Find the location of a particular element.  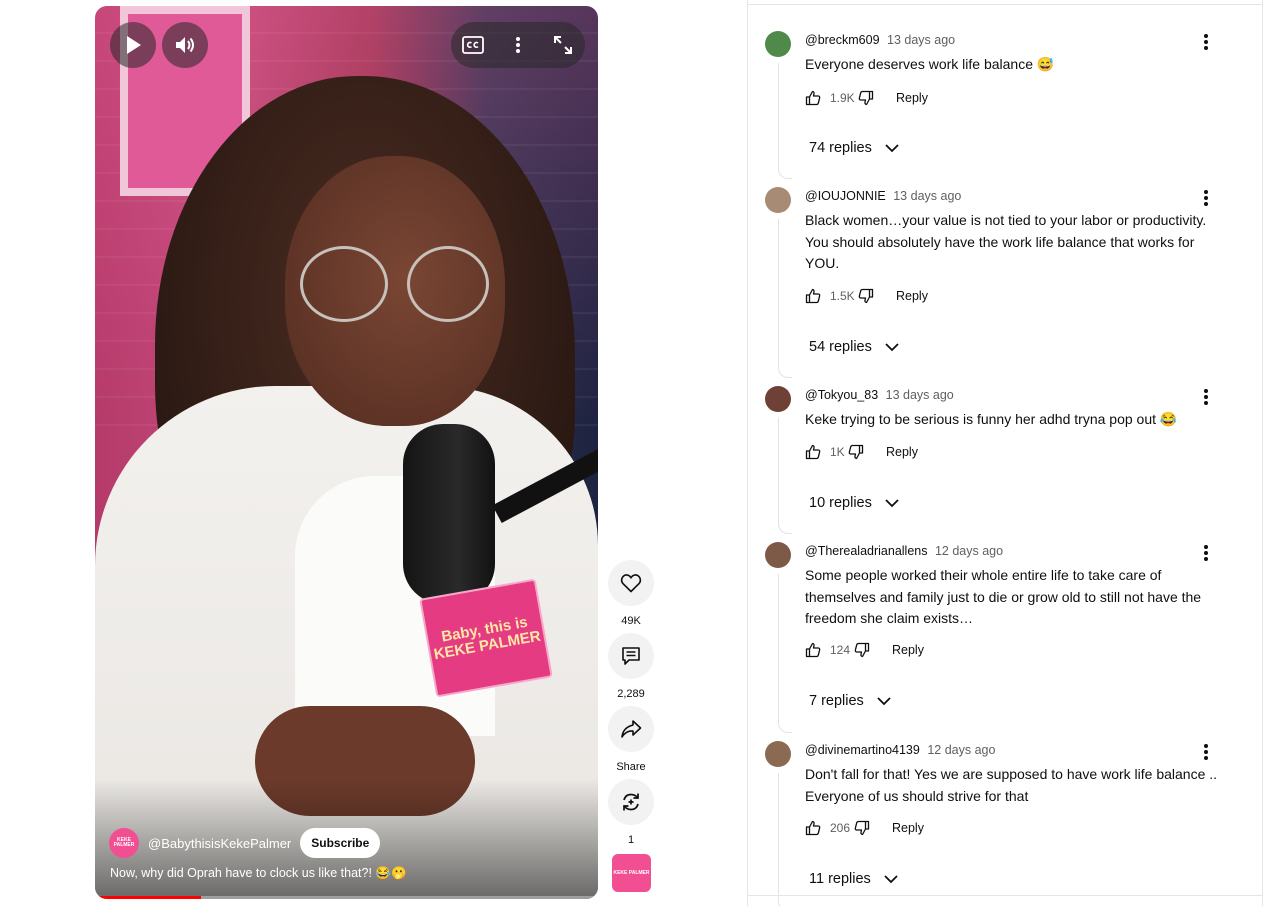

microphone is located at coordinates (449, 514).